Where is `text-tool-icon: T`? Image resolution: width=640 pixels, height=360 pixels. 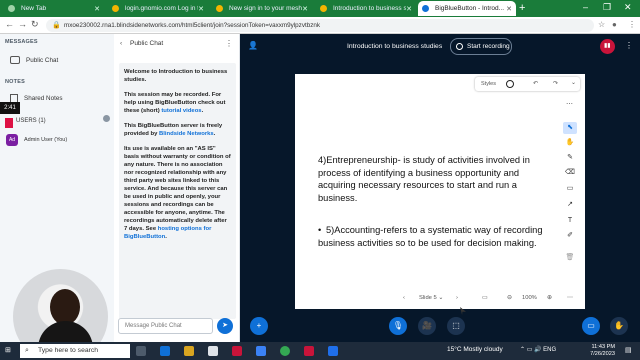
text-tool-icon: T is located at coordinates (570, 221).